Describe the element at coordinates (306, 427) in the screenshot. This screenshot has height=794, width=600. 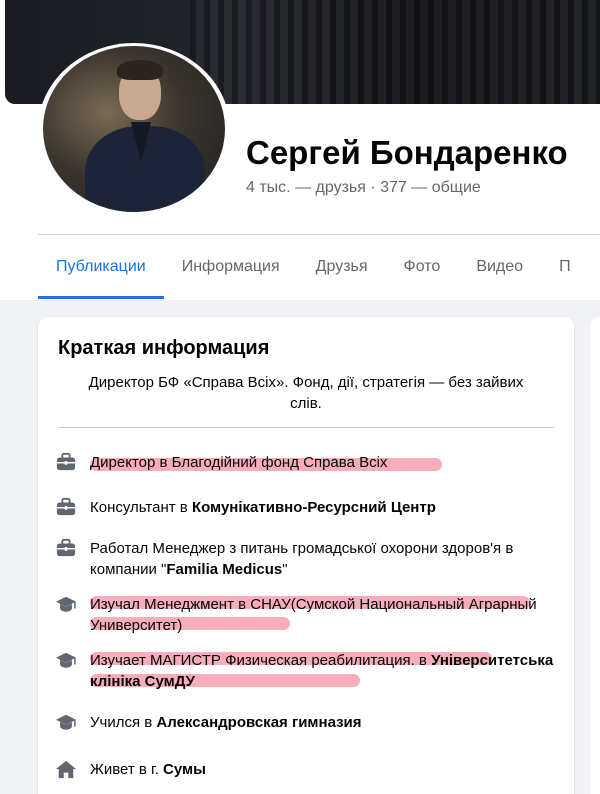
I see `intro-divider` at that location.